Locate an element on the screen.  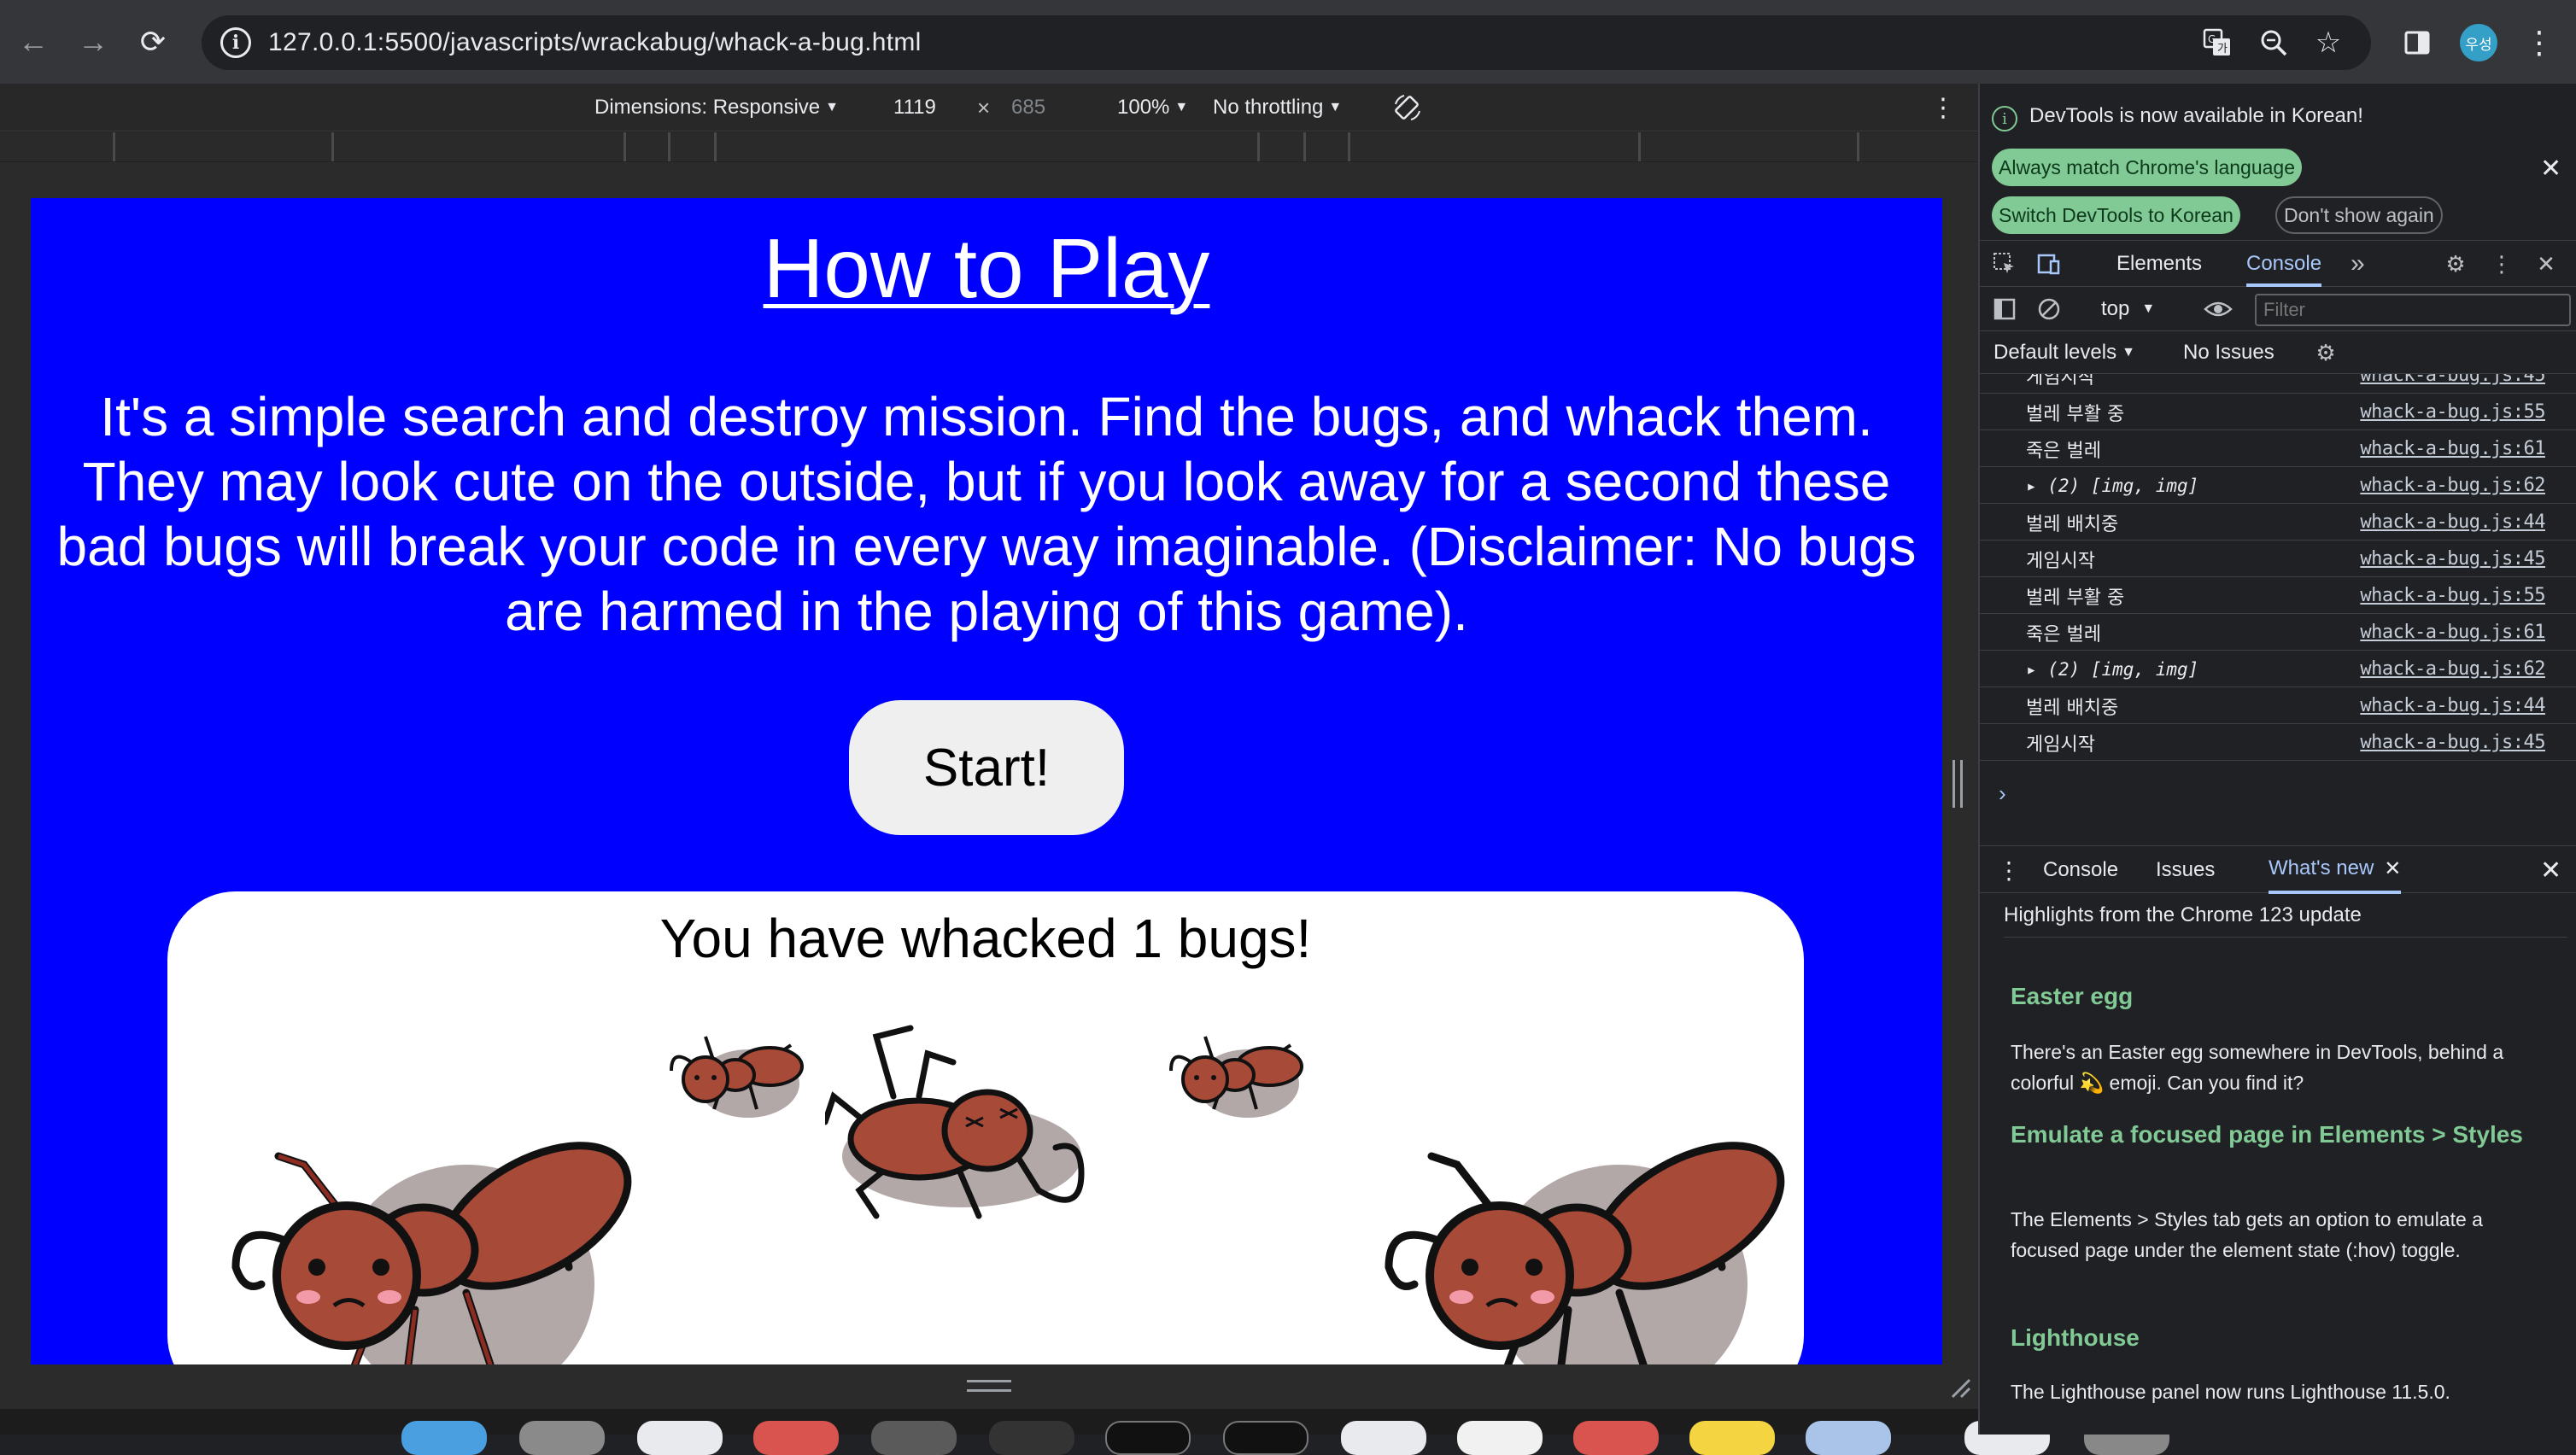
translate-icon: 가G is located at coordinates (2217, 42).